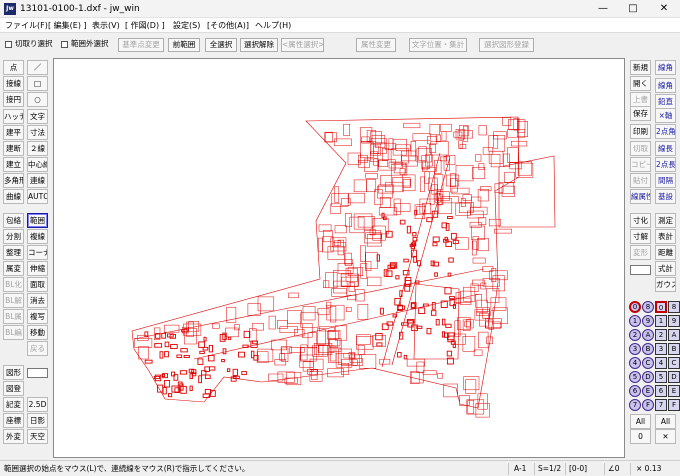 This screenshot has width=680, height=476. I want to click on tool-coordinates: 座標, so click(13, 420).